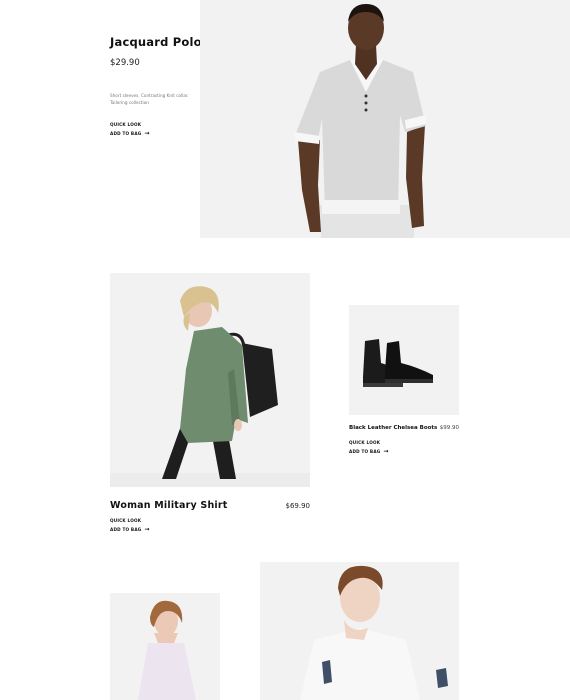 This screenshot has height=700, width=570. I want to click on product-image-woman-blouse, so click(165, 646).